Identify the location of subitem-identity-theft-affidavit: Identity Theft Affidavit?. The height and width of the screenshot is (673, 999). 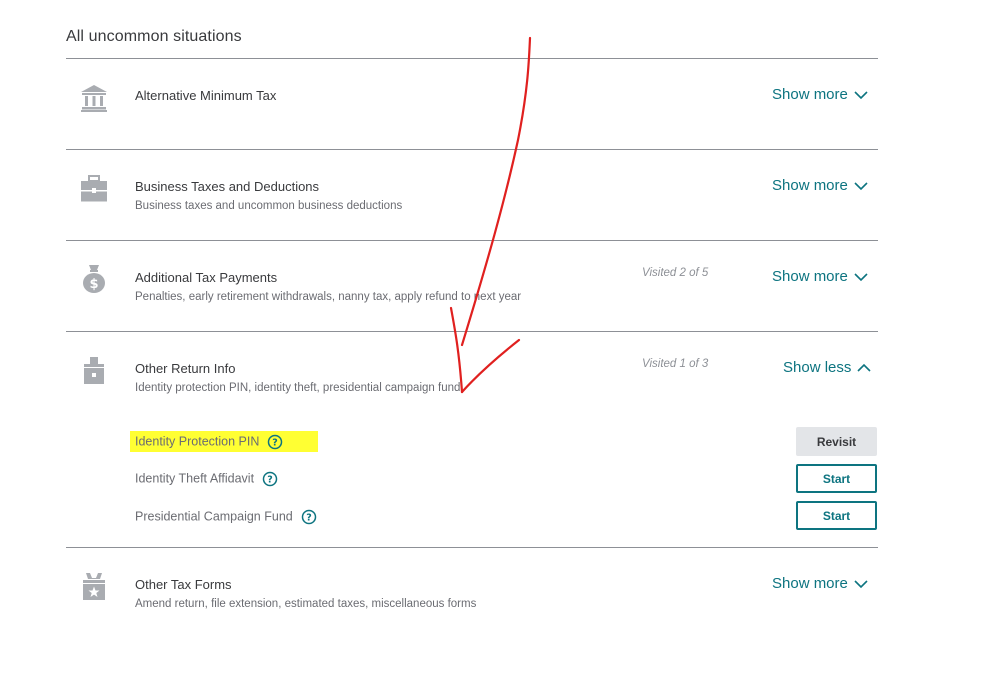
(206, 479).